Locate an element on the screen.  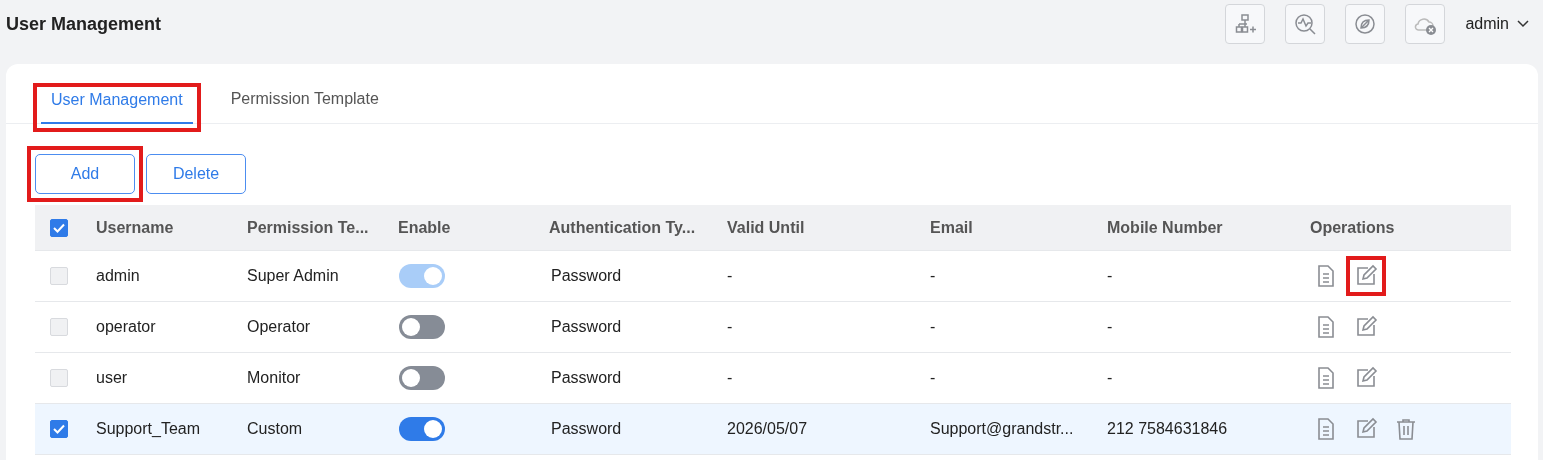
username-cell-text: admin is located at coordinates (118, 276).